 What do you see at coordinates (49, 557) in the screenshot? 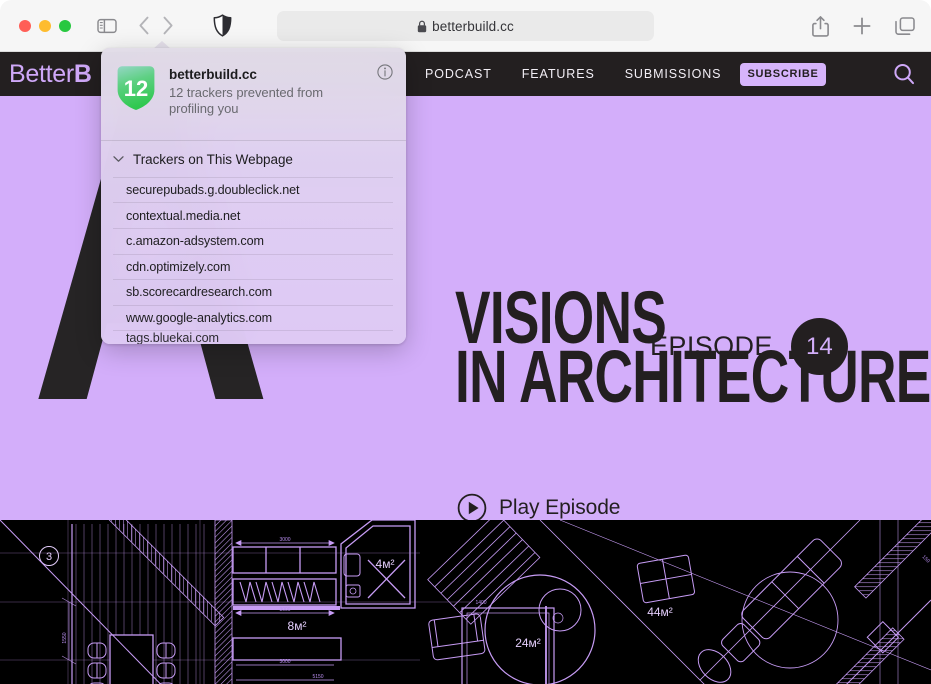
I see `svg-text: 3` at bounding box center [49, 557].